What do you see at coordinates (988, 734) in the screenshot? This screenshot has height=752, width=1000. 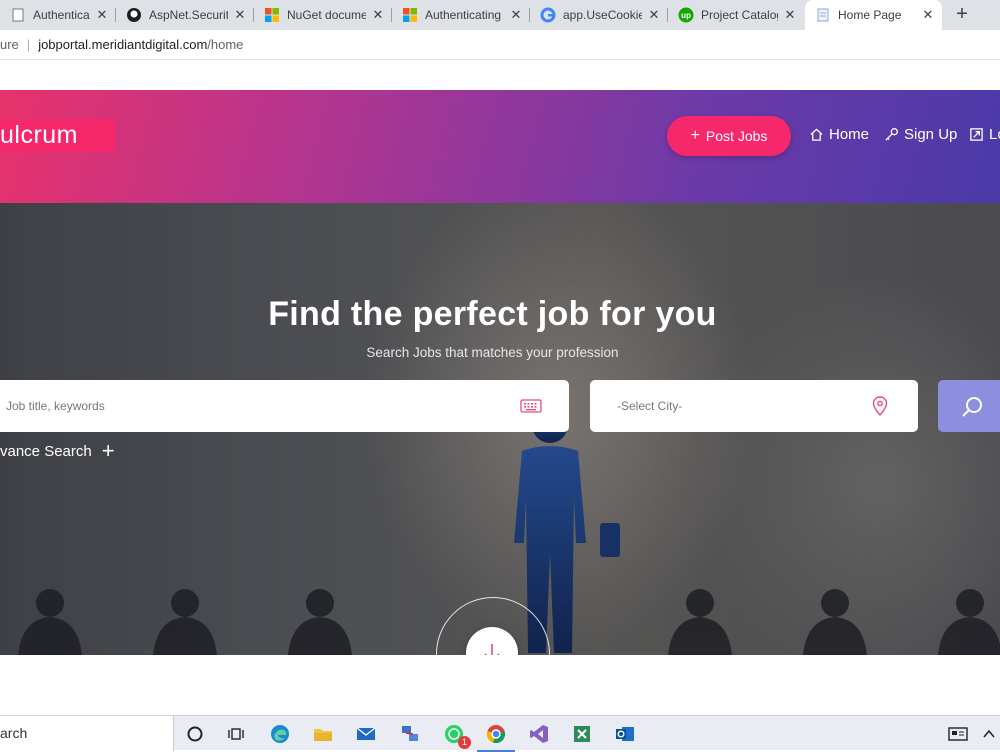 I see `chevron-up-icon` at bounding box center [988, 734].